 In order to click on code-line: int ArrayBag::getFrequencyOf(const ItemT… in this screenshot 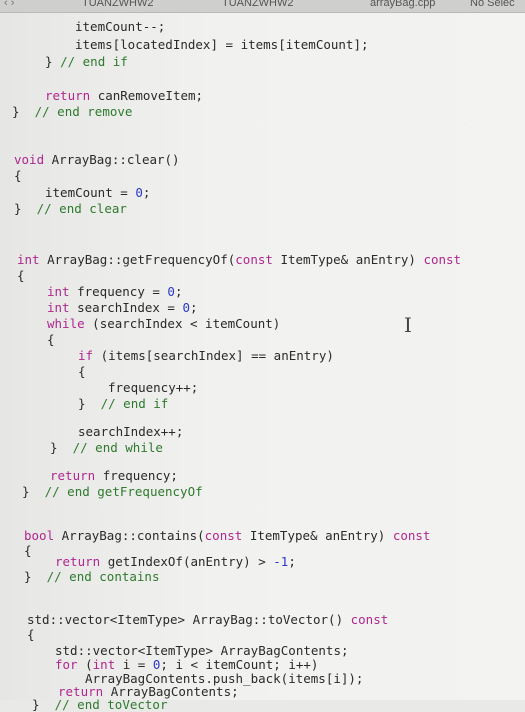, I will do `click(239, 259)`.